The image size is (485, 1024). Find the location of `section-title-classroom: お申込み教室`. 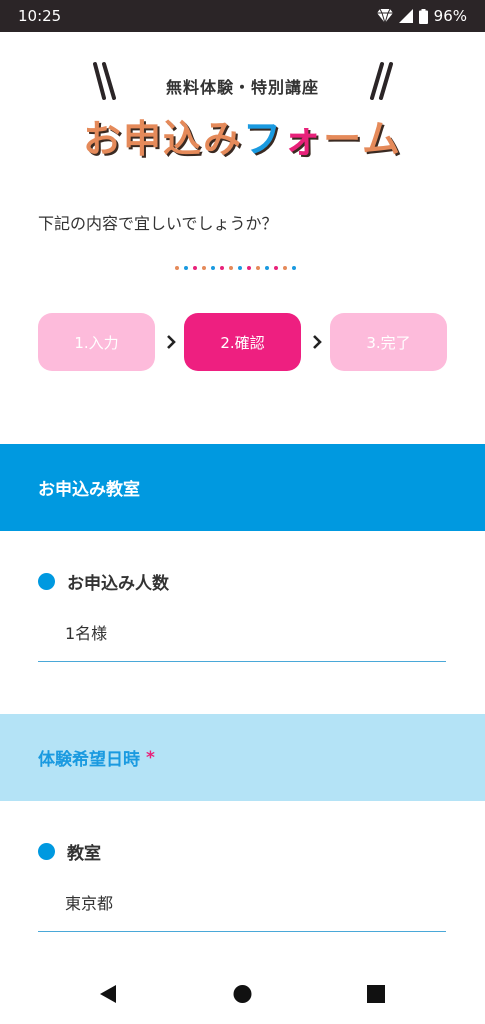

section-title-classroom: お申込み教室 is located at coordinates (89, 490).